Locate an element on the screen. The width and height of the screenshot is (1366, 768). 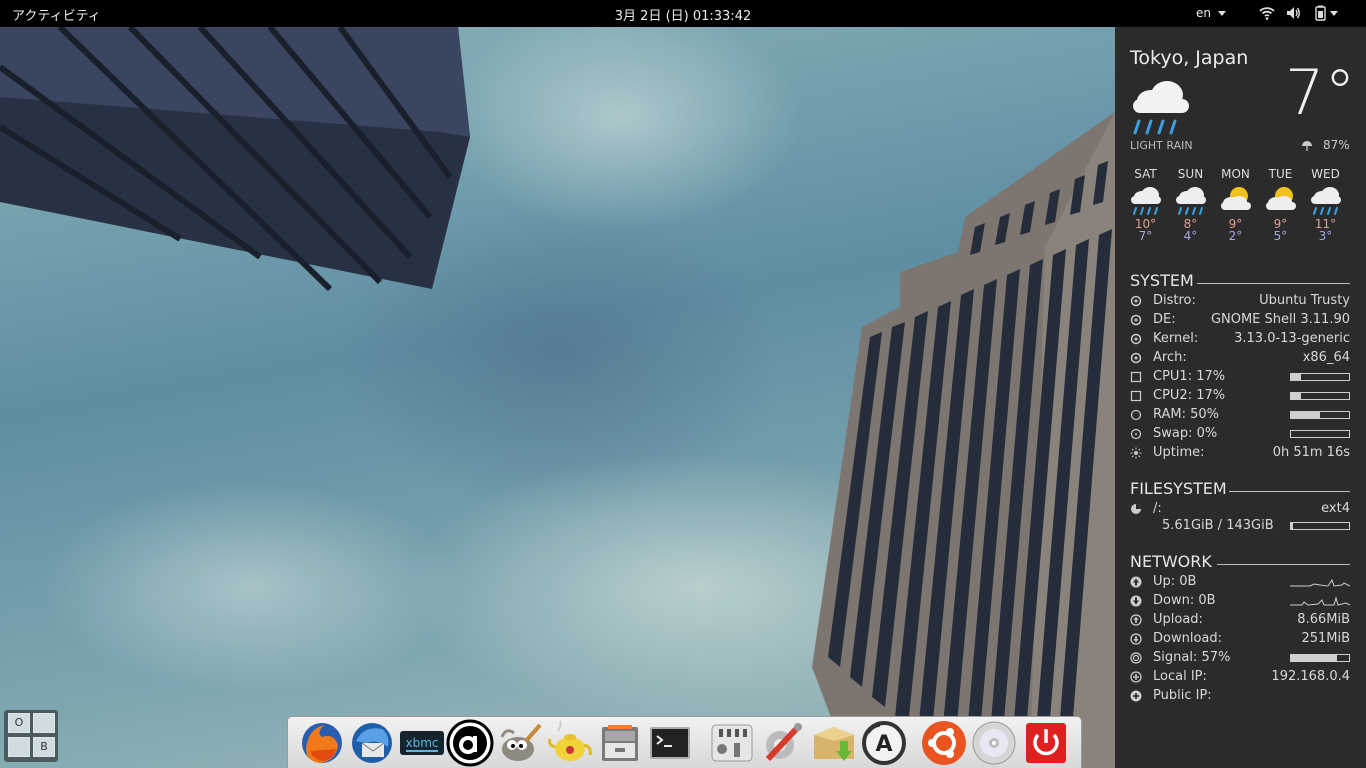
weather-condition: LIGHT RAIN is located at coordinates (1161, 145).